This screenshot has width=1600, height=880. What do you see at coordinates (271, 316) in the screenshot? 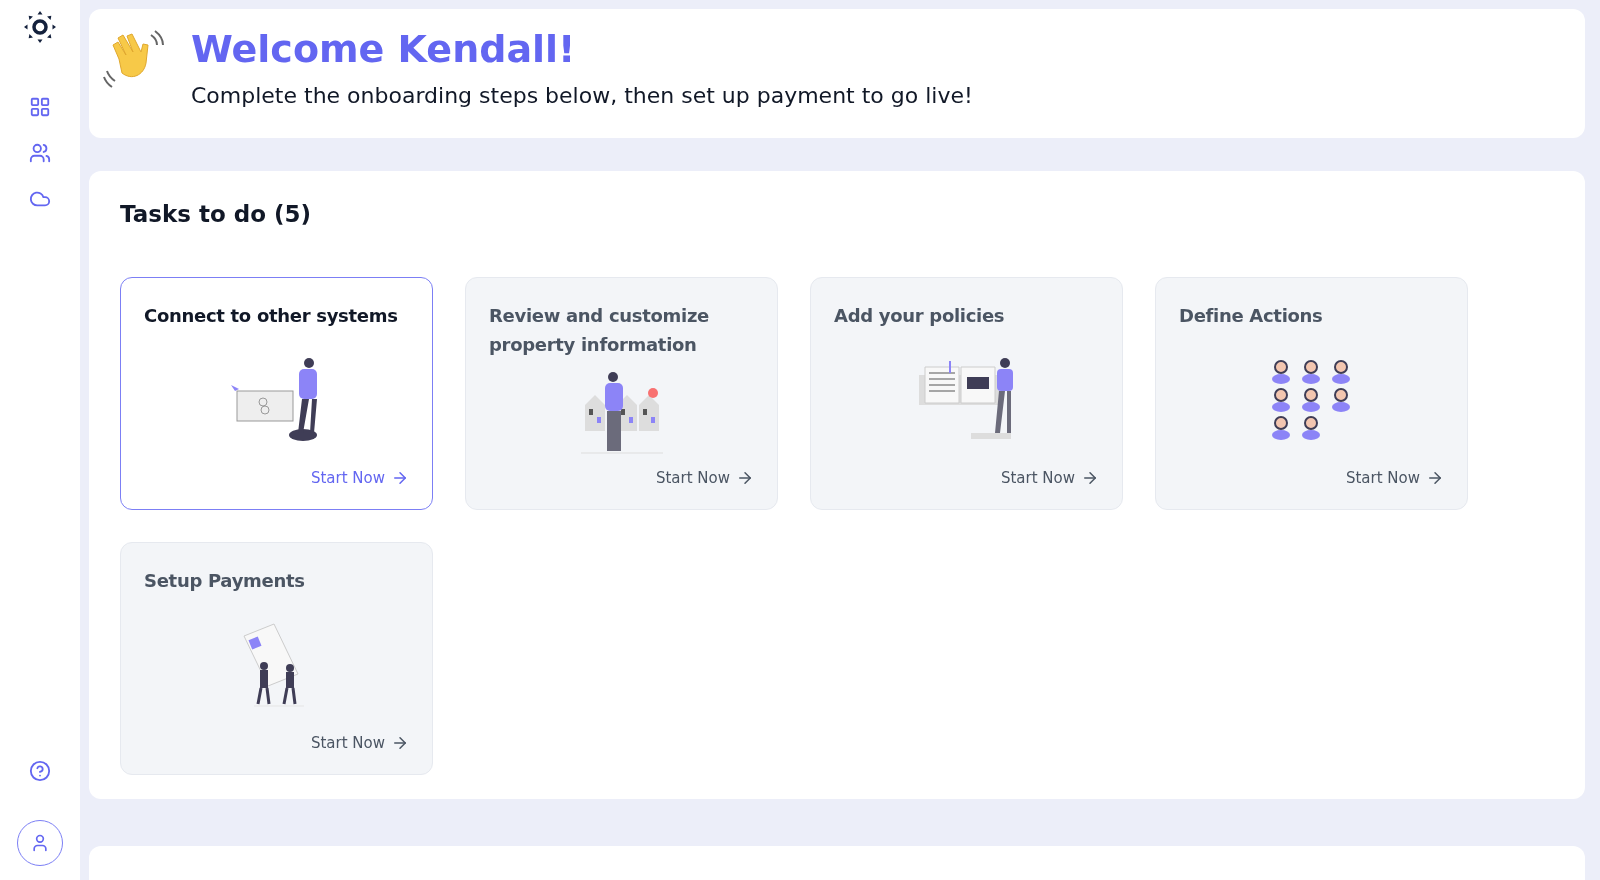
I see `task-title: Connect to other systems` at bounding box center [271, 316].